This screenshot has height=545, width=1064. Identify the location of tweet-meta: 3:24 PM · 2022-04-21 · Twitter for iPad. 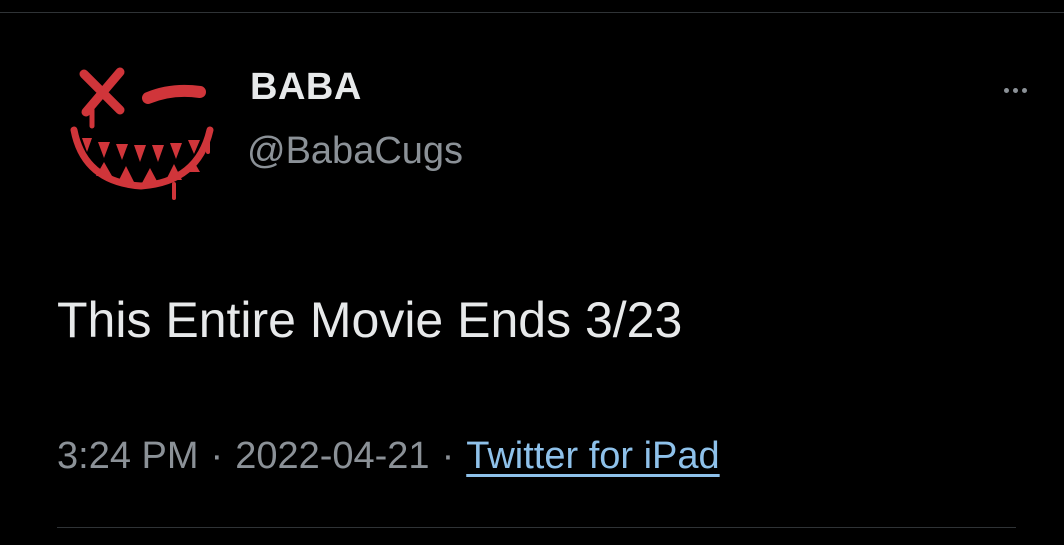
(388, 456).